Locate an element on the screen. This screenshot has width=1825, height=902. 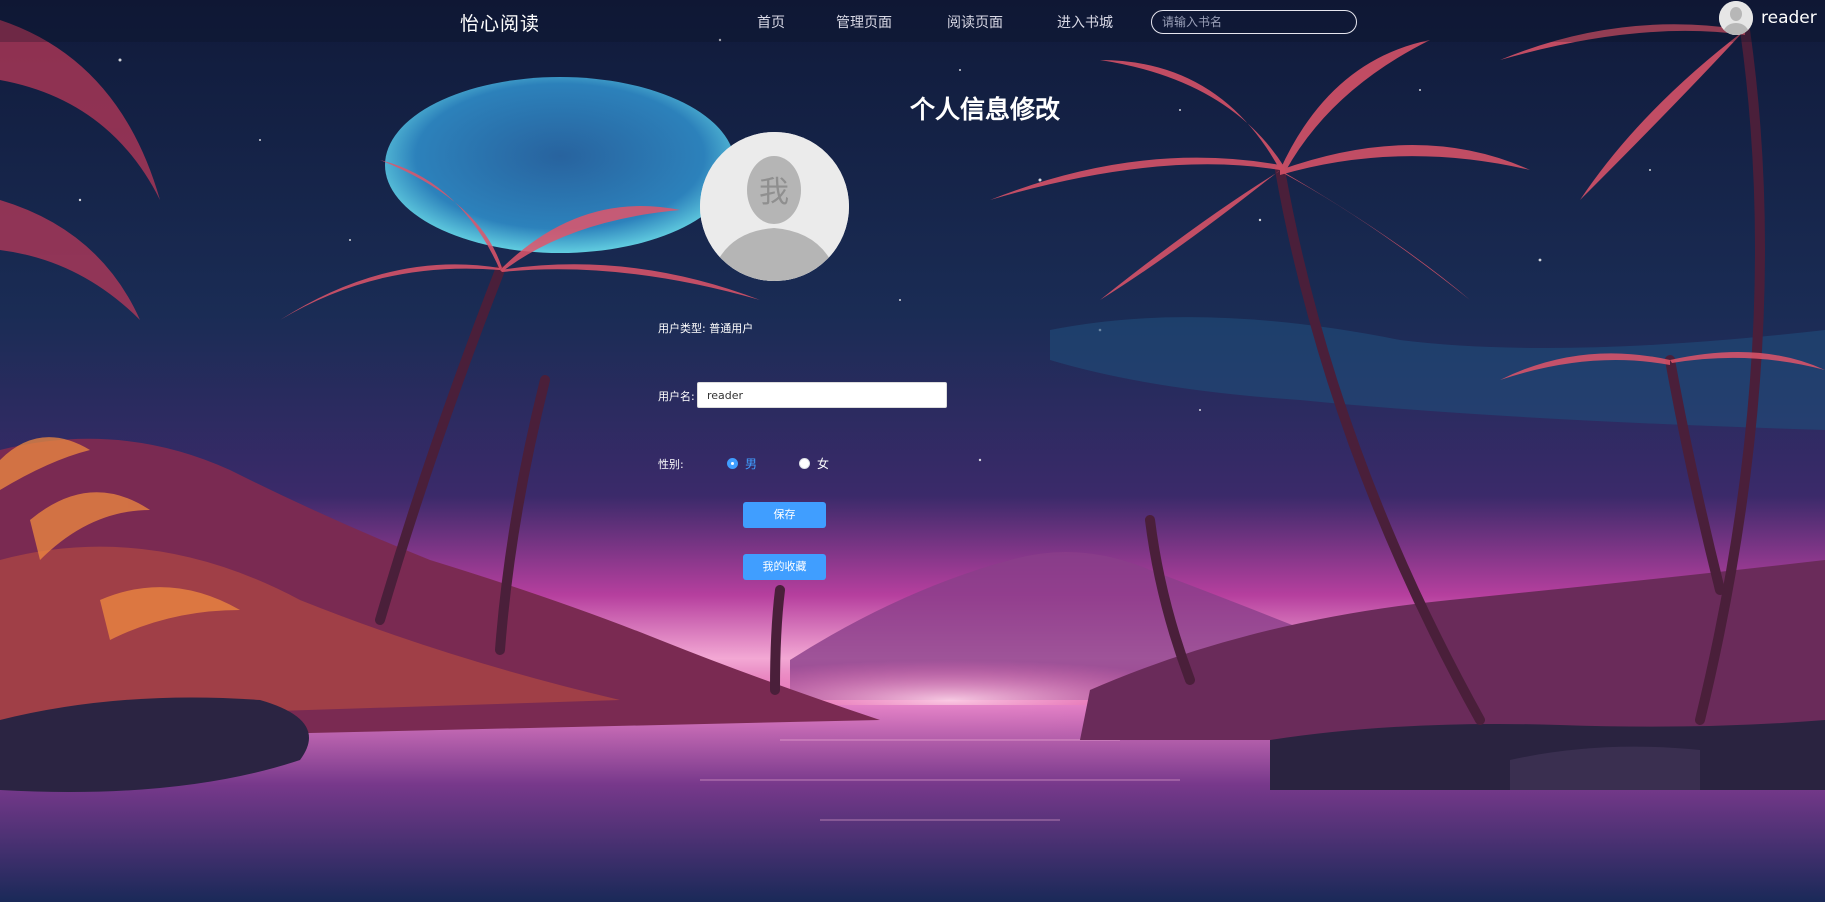
username-input is located at coordinates (822, 395).